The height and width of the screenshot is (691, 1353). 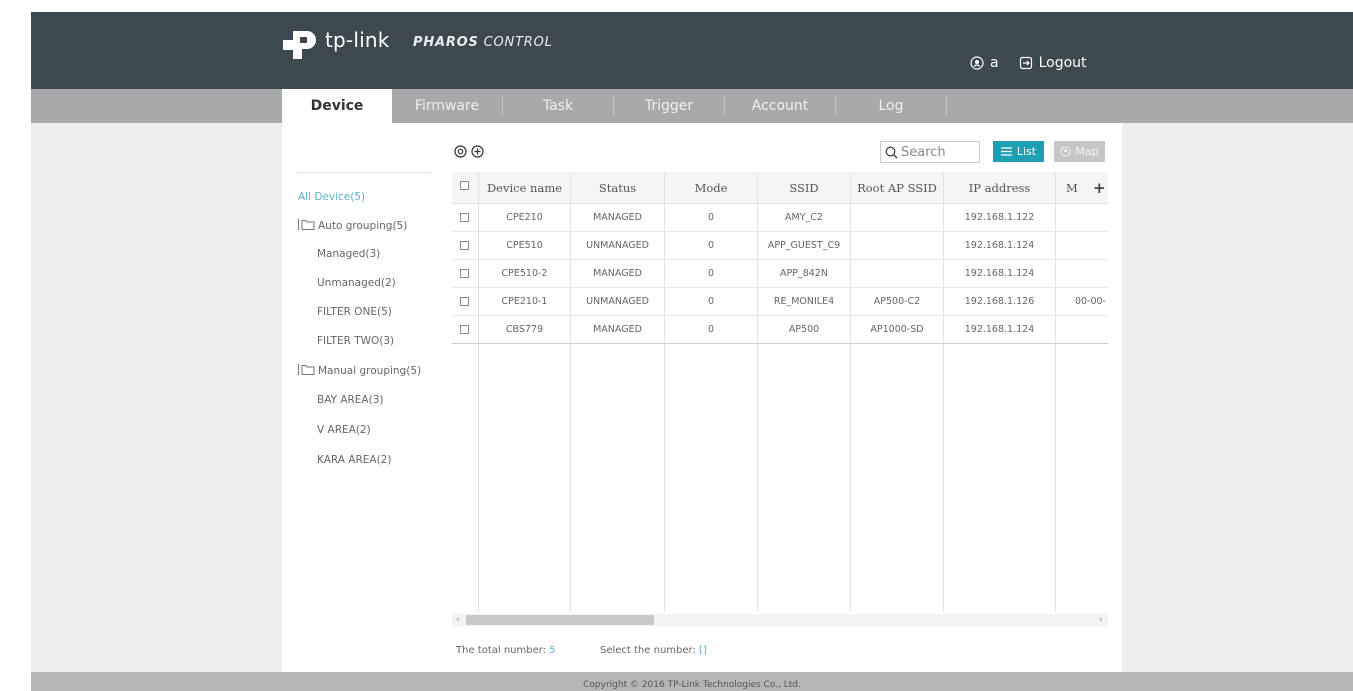 I want to click on list-icon, so click(x=1006, y=151).